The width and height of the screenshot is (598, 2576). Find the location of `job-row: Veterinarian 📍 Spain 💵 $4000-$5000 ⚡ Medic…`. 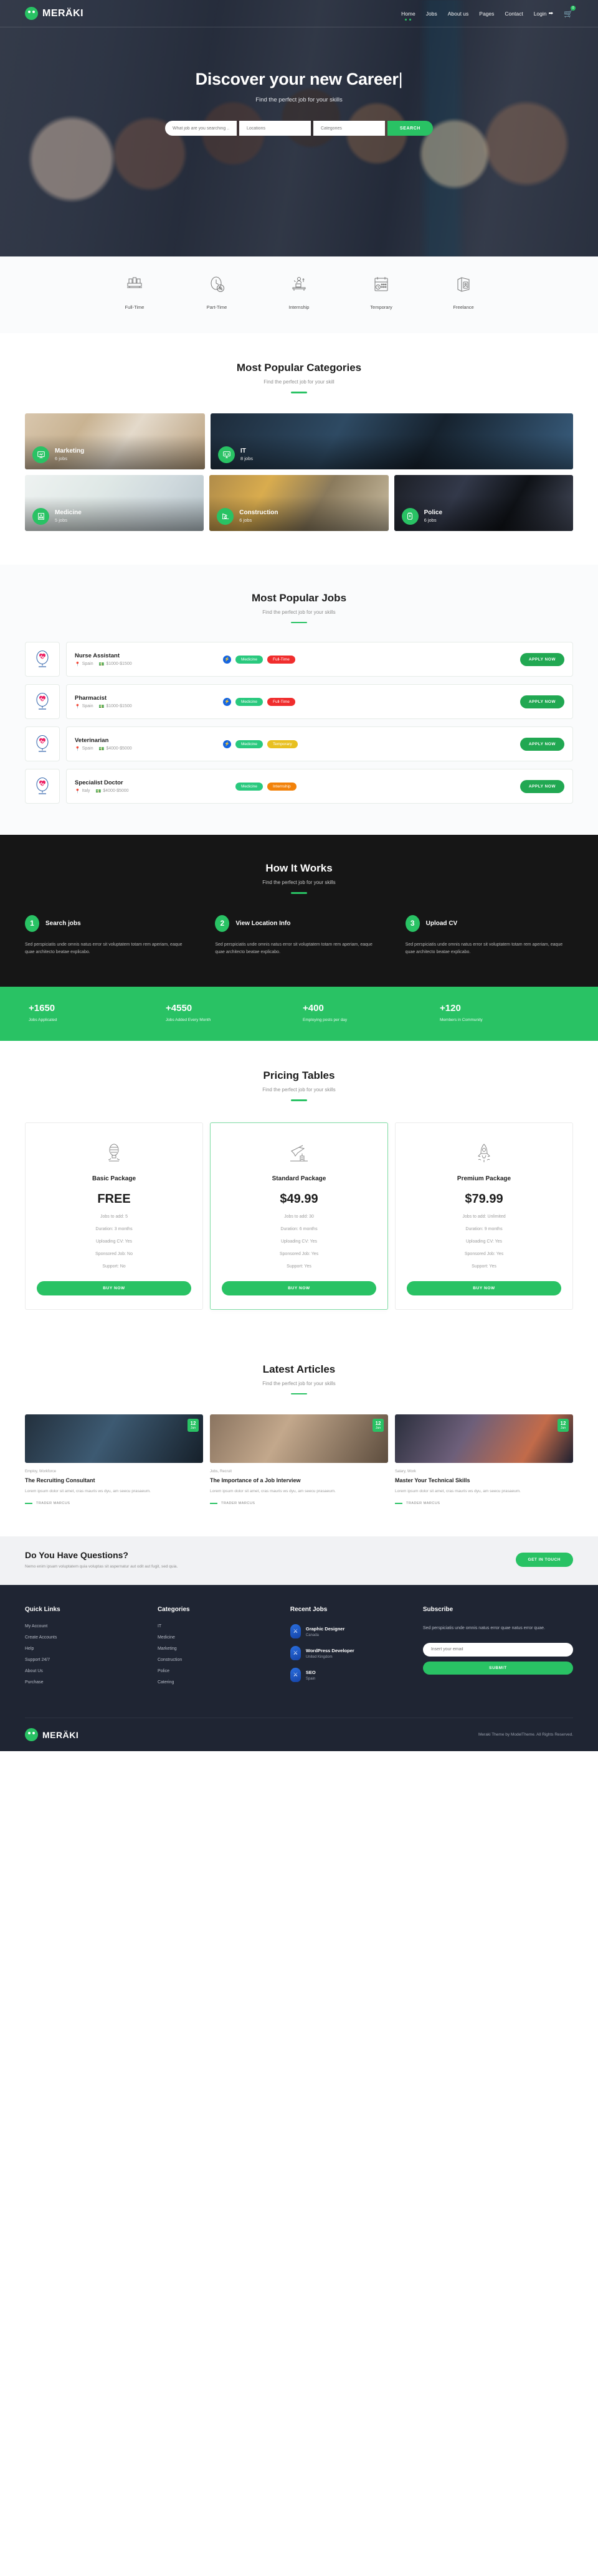

job-row: Veterinarian 📍 Spain 💵 $4000-$5000 ⚡ Medic… is located at coordinates (299, 743).